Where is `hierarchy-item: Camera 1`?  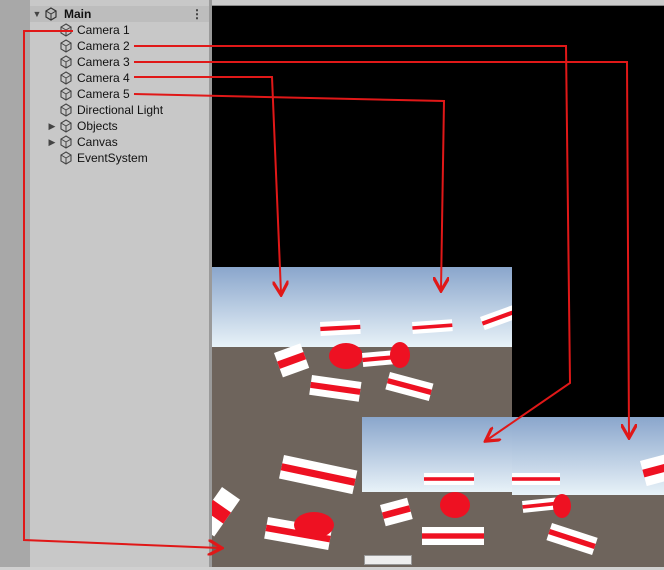 hierarchy-item: Camera 1 is located at coordinates (119, 30).